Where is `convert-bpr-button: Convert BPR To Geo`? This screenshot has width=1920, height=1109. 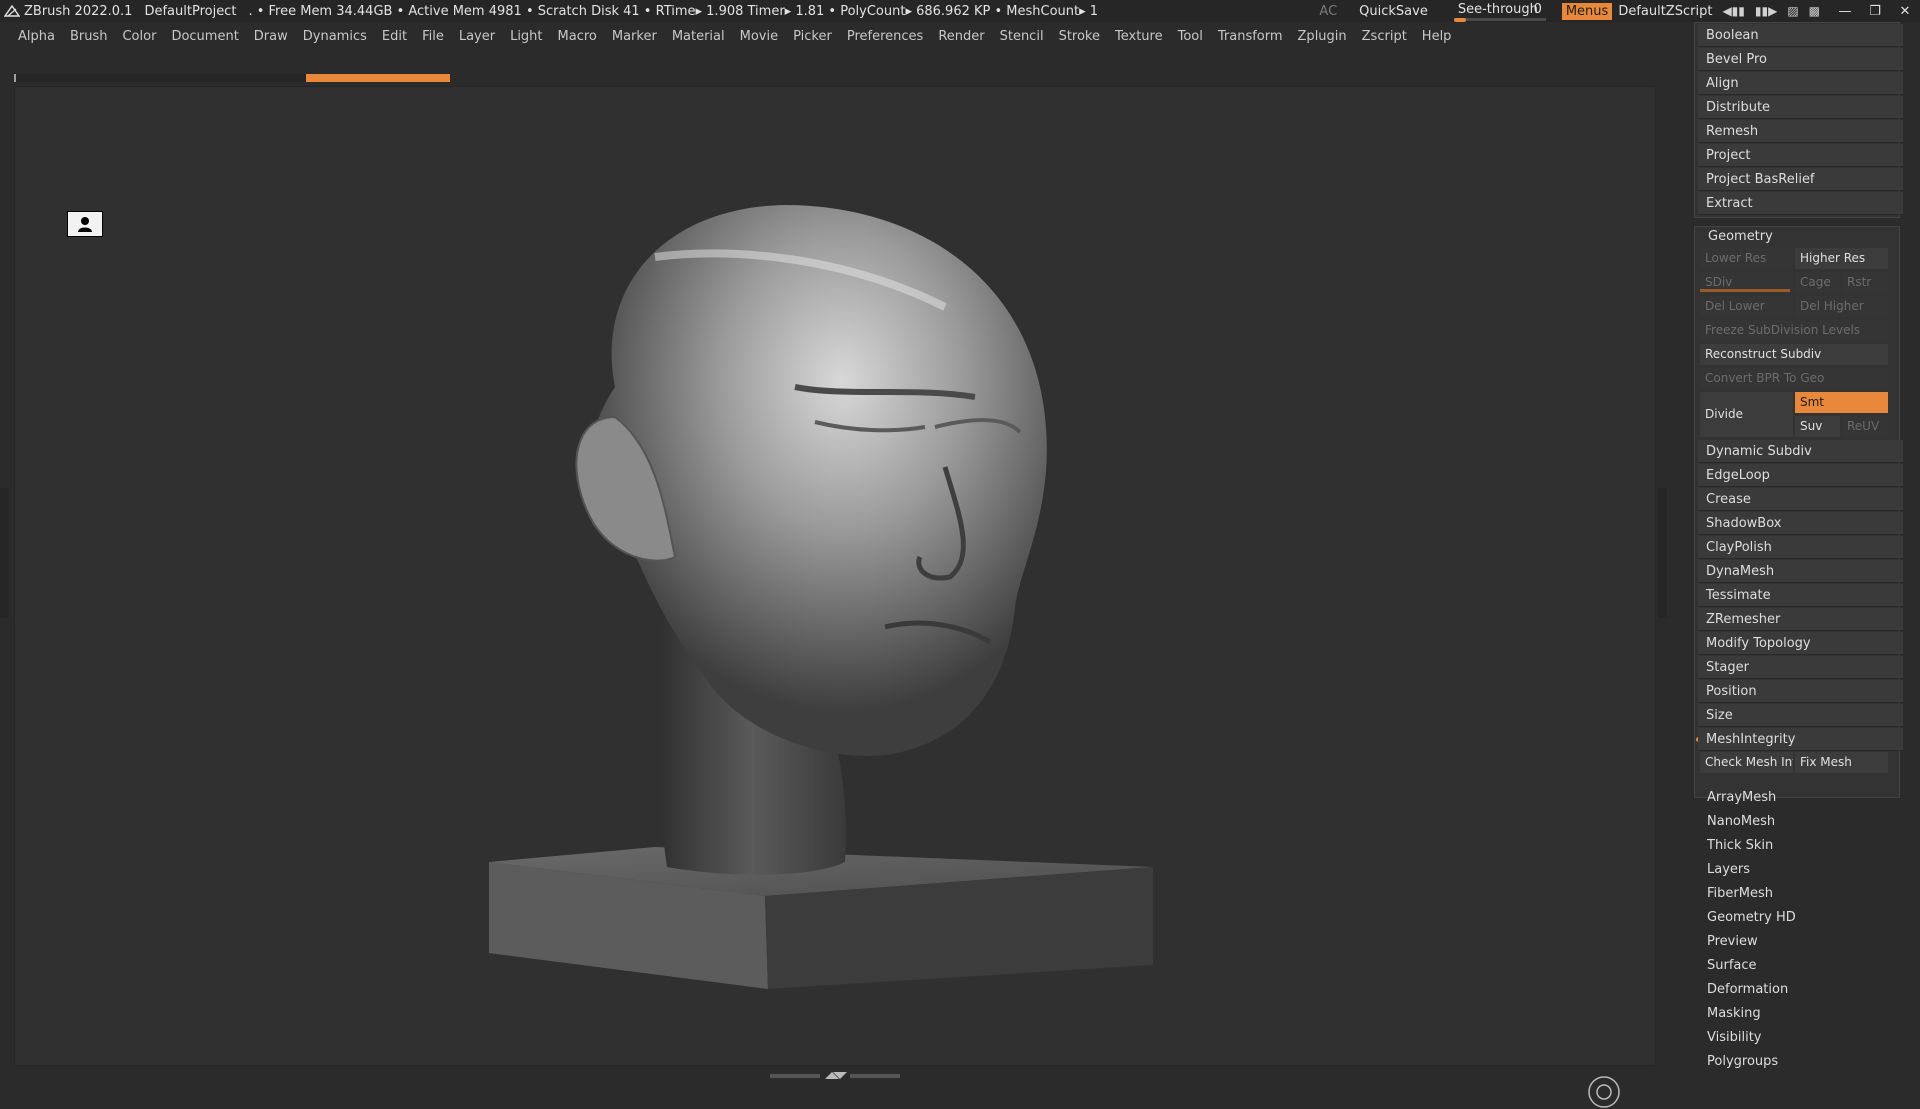
convert-bpr-button: Convert BPR To Geo is located at coordinates (1794, 378).